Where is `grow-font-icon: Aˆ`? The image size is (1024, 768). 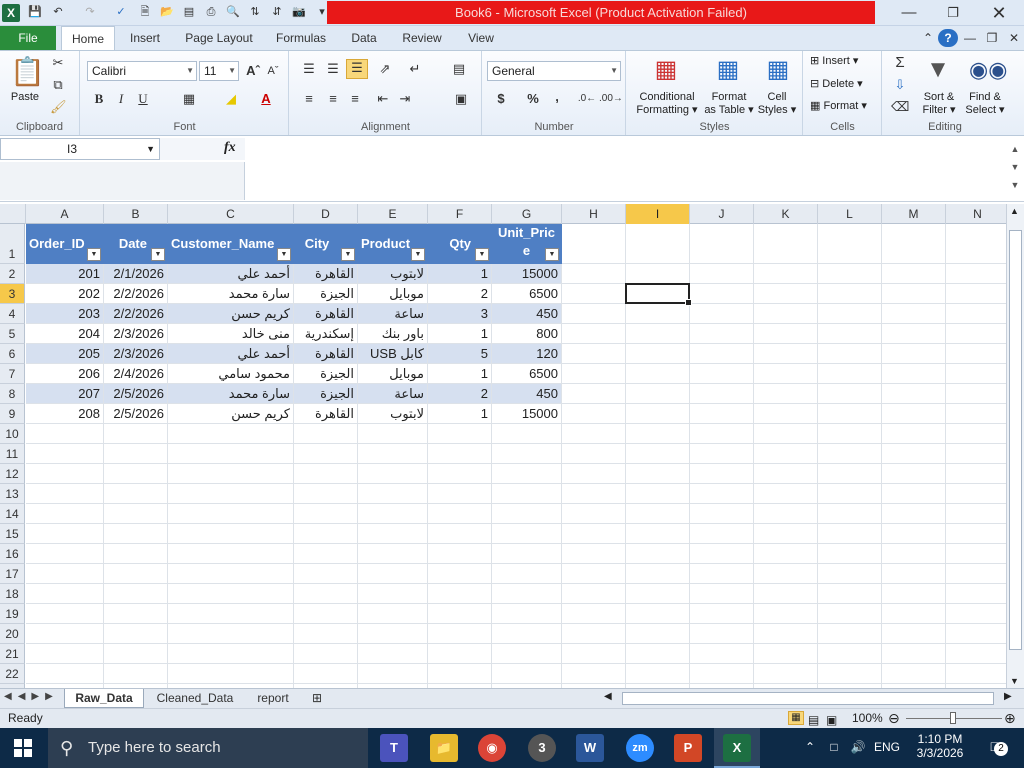 grow-font-icon: Aˆ is located at coordinates (253, 71).